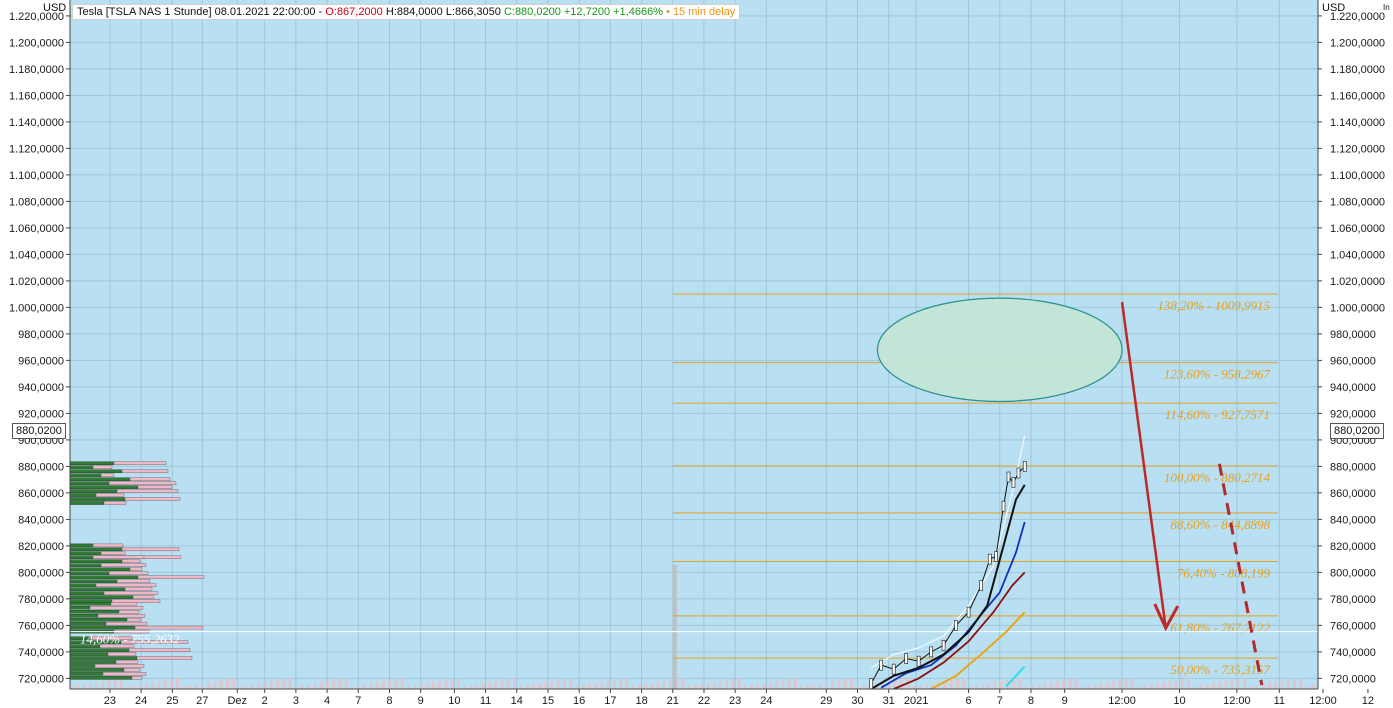 The height and width of the screenshot is (708, 1393). I want to click on unit-left: USD, so click(55, 8).